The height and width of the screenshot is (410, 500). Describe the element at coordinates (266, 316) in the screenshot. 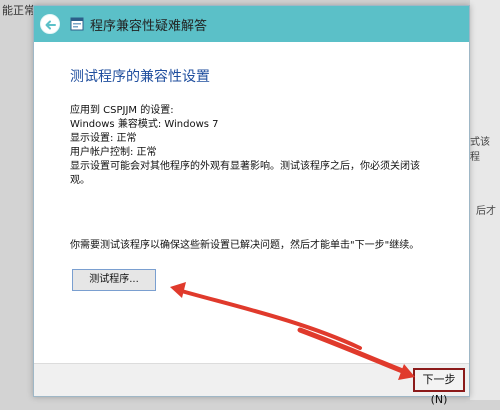

I see `annotation-arrow-to-test` at that location.